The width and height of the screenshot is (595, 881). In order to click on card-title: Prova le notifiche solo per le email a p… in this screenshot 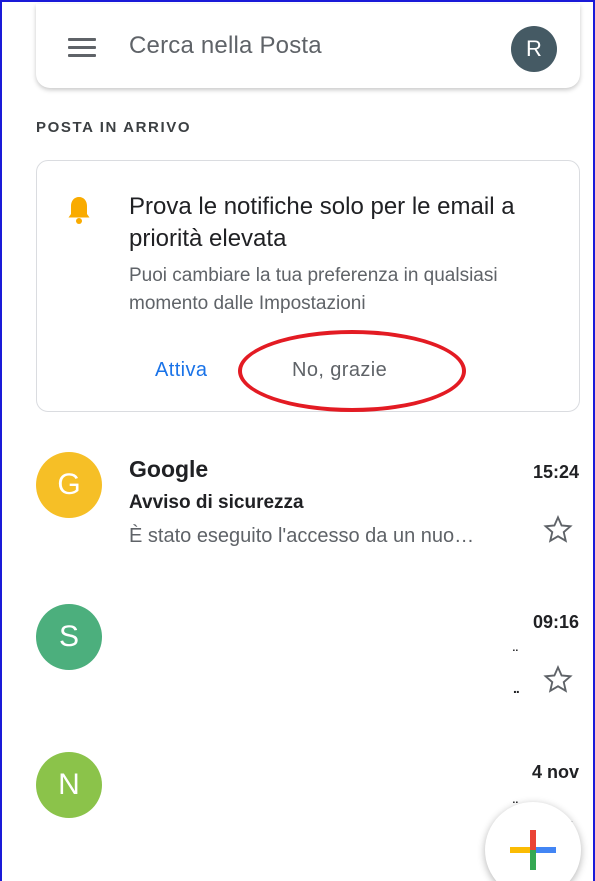, I will do `click(322, 222)`.